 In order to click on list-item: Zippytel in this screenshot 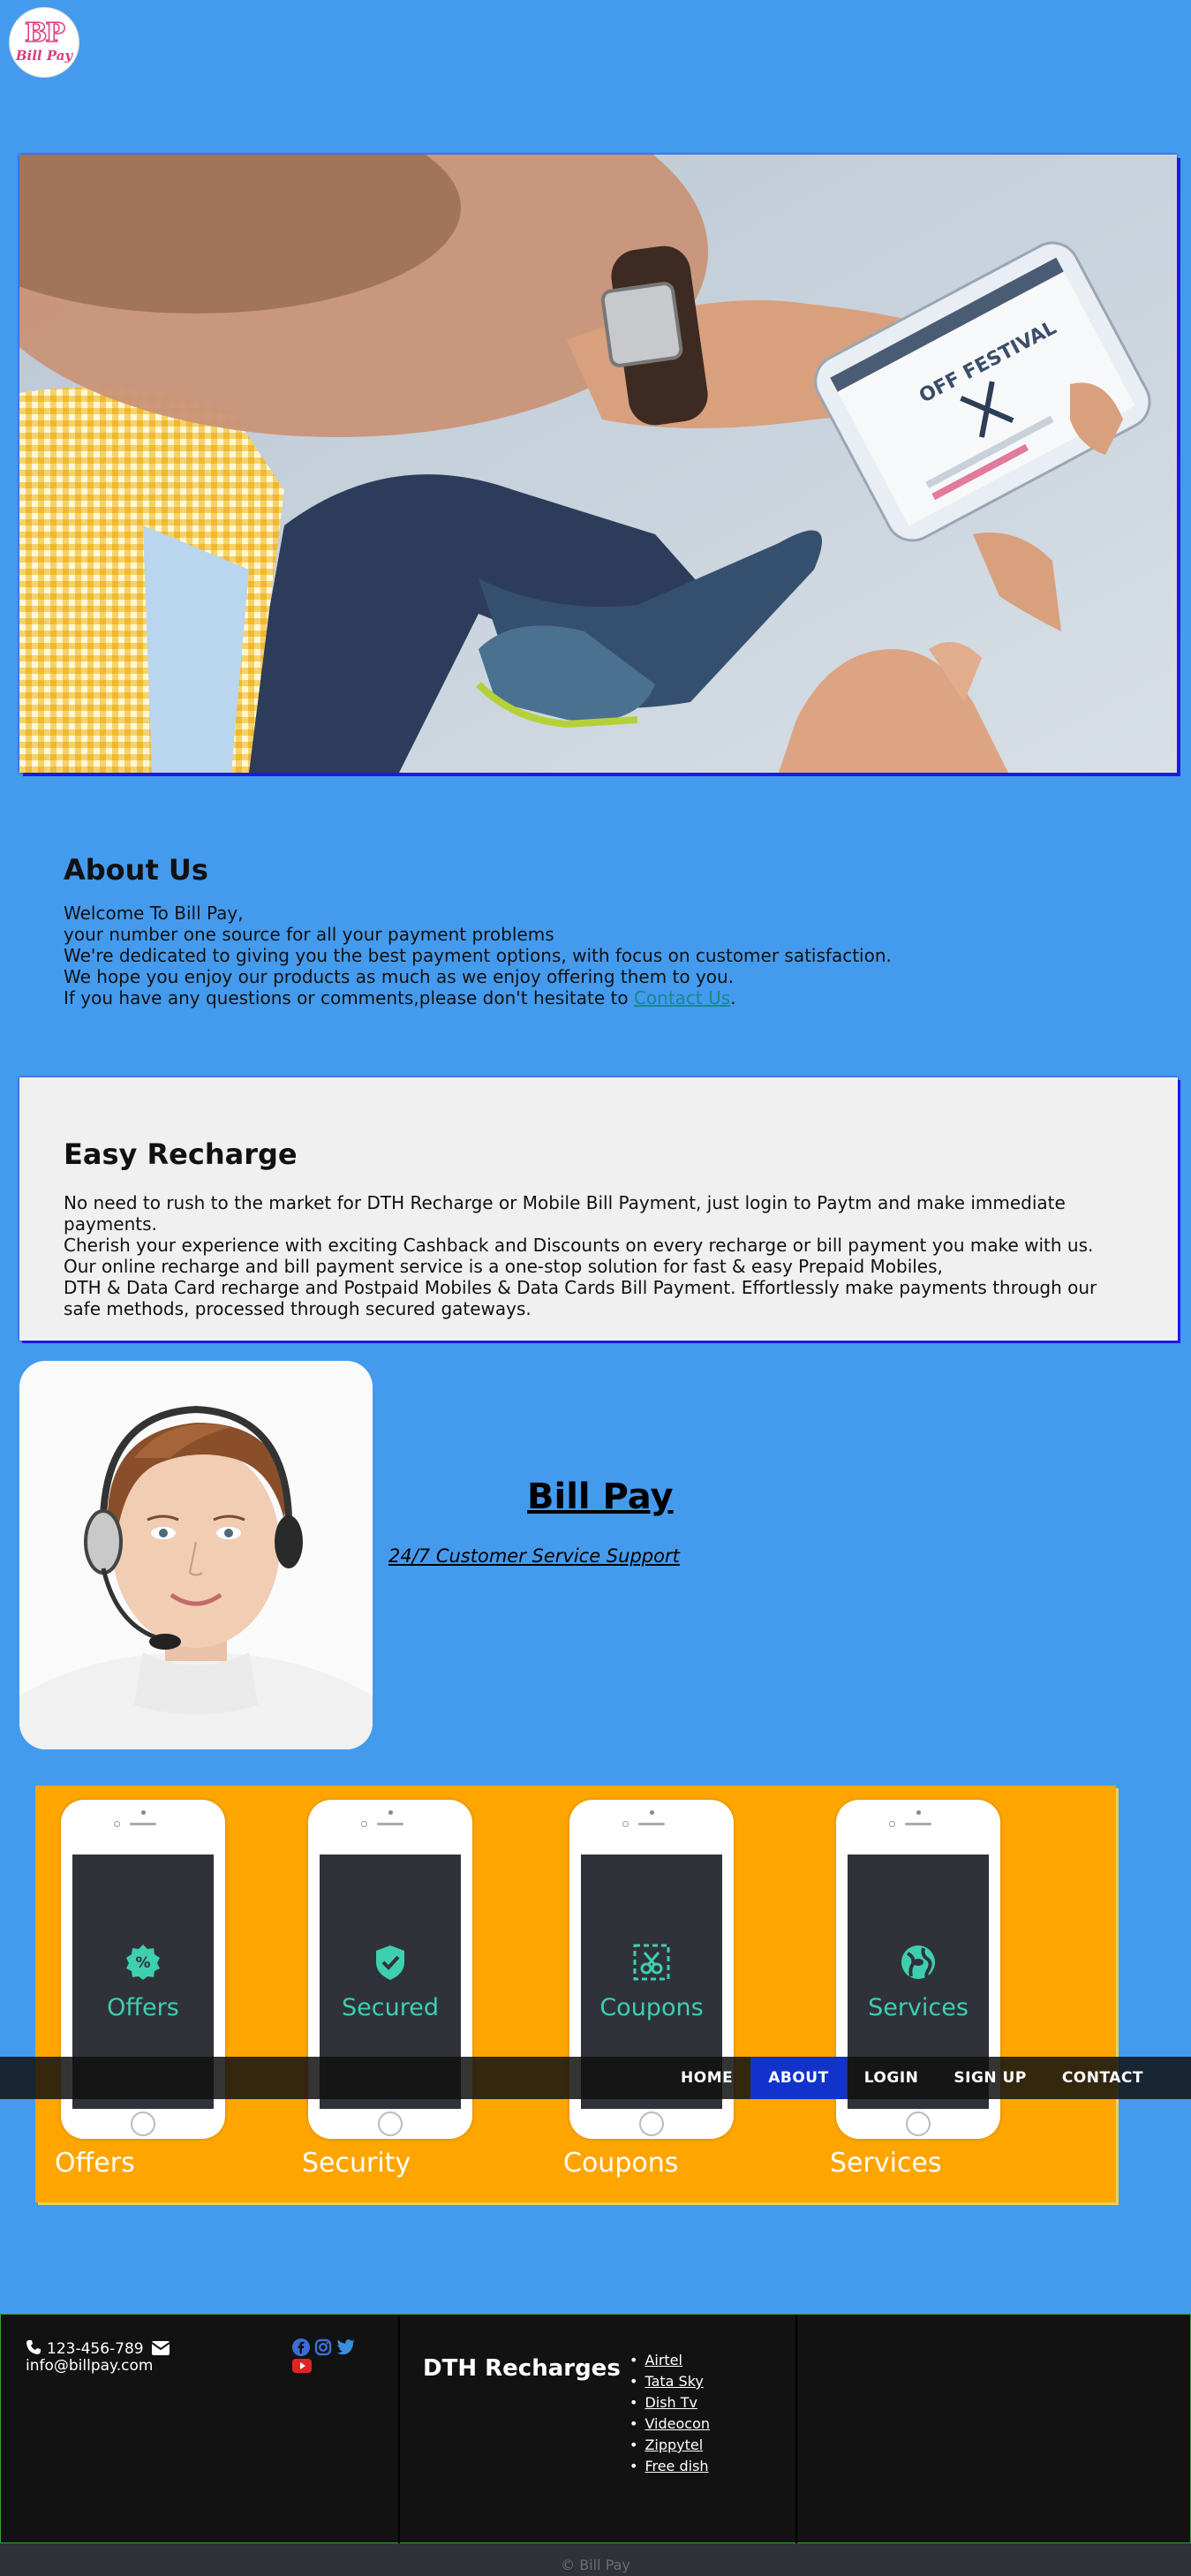, I will do `click(669, 2446)`.